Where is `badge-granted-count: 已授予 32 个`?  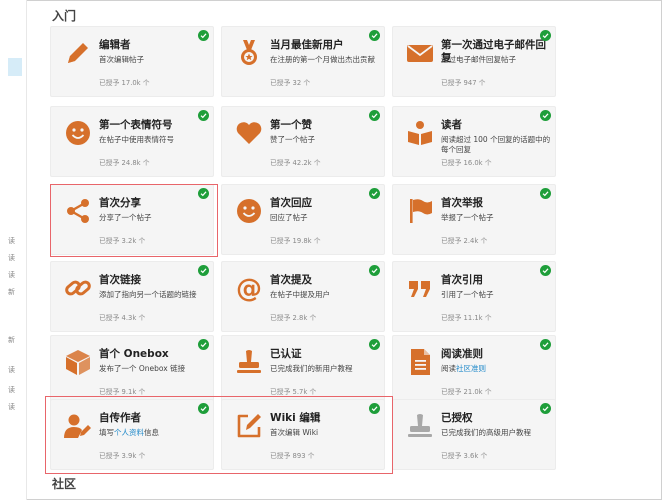
badge-granted-count: 已授予 32 个 is located at coordinates (290, 83).